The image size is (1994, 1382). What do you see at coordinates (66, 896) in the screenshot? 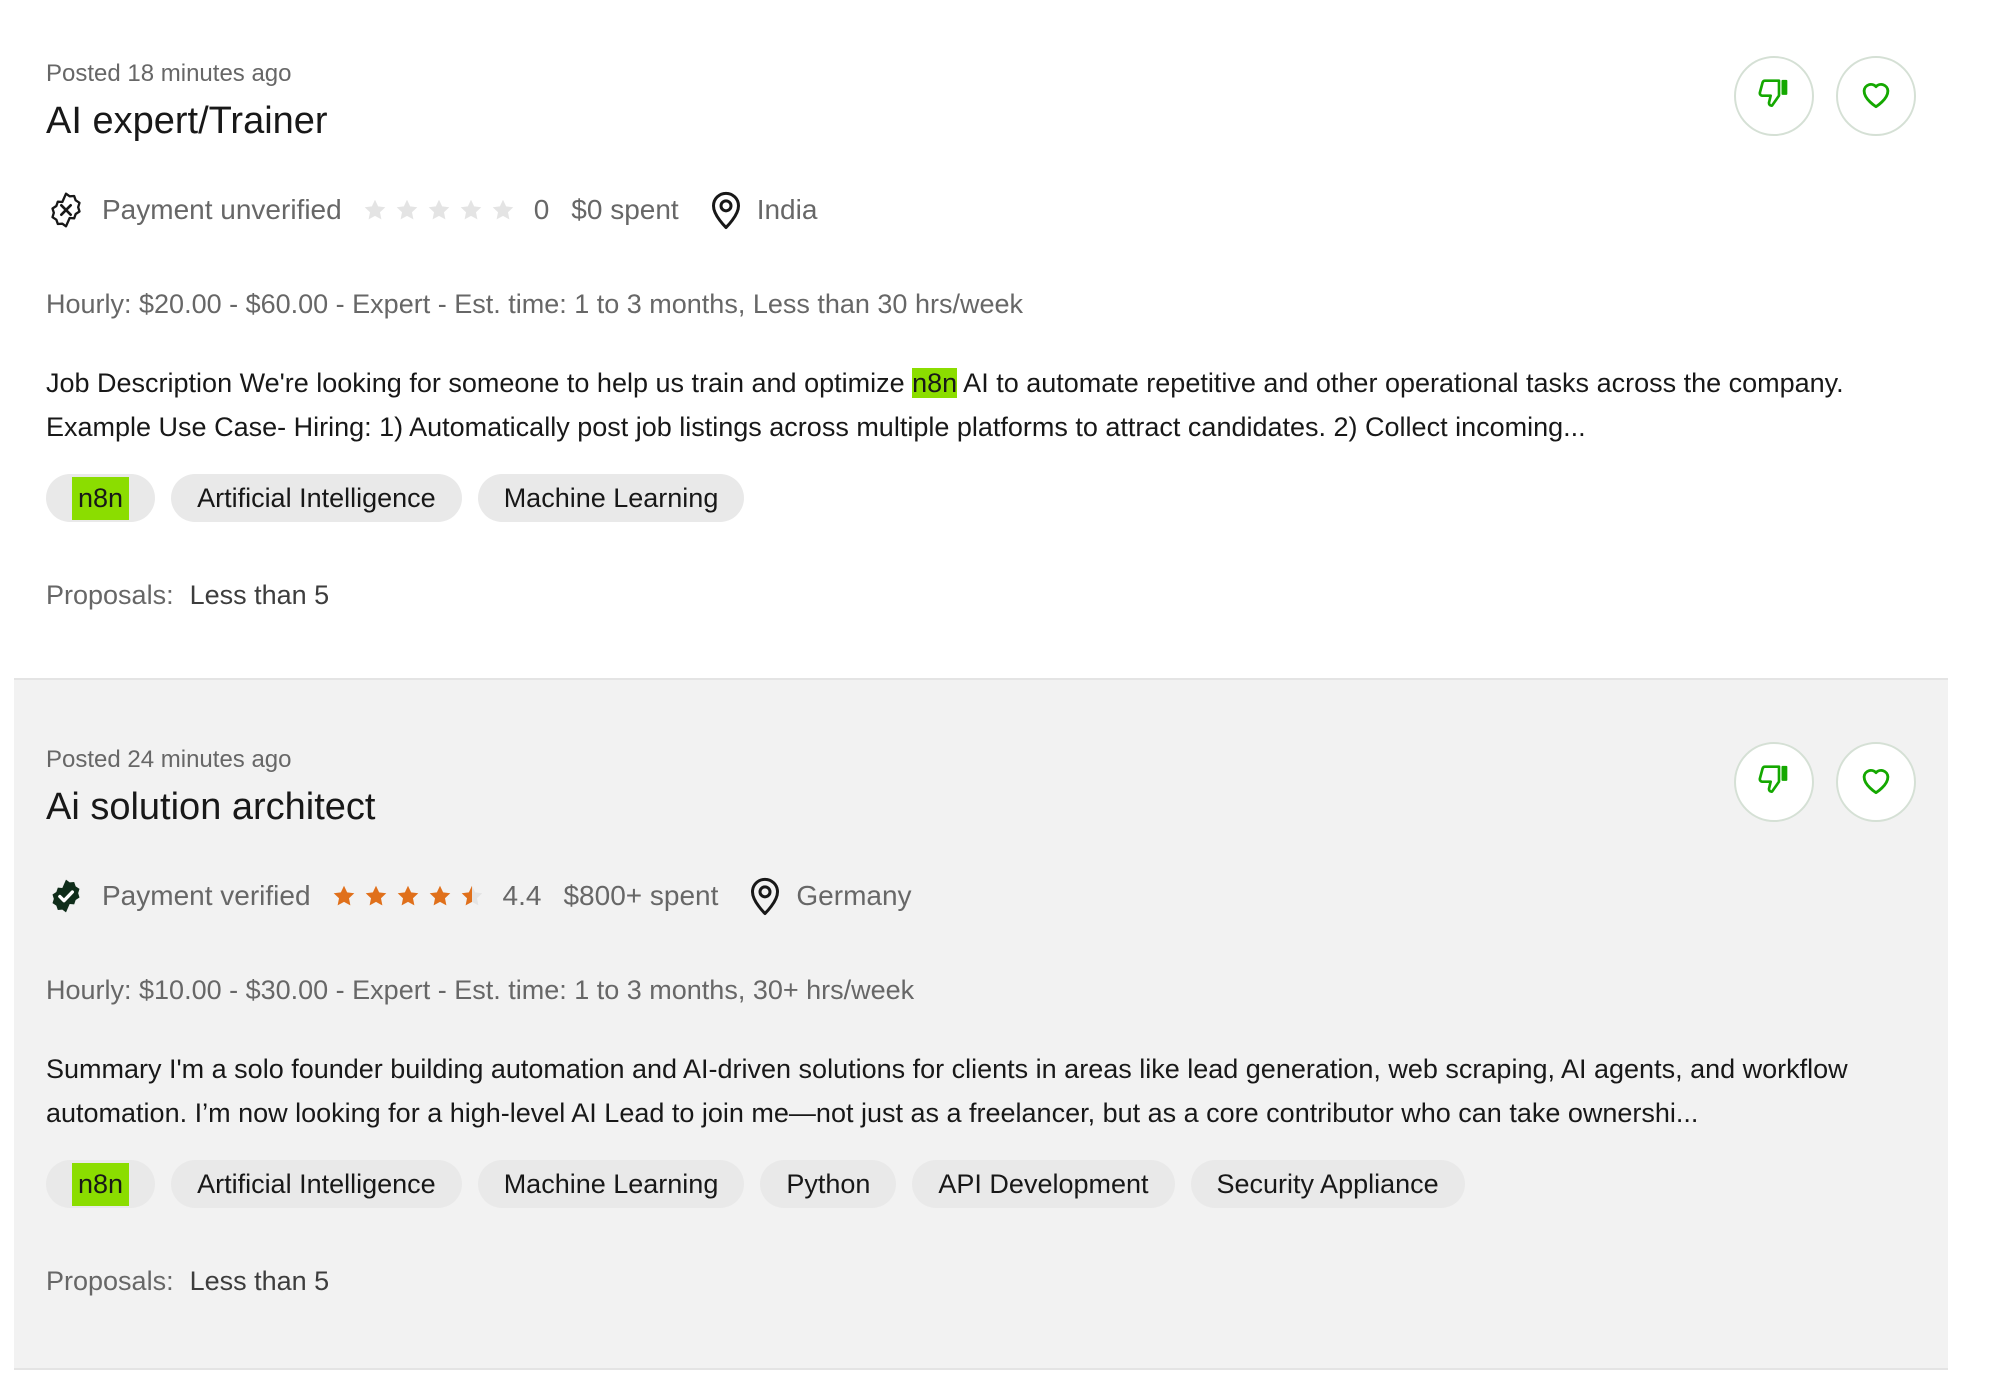
I see `verified-badge-icon` at bounding box center [66, 896].